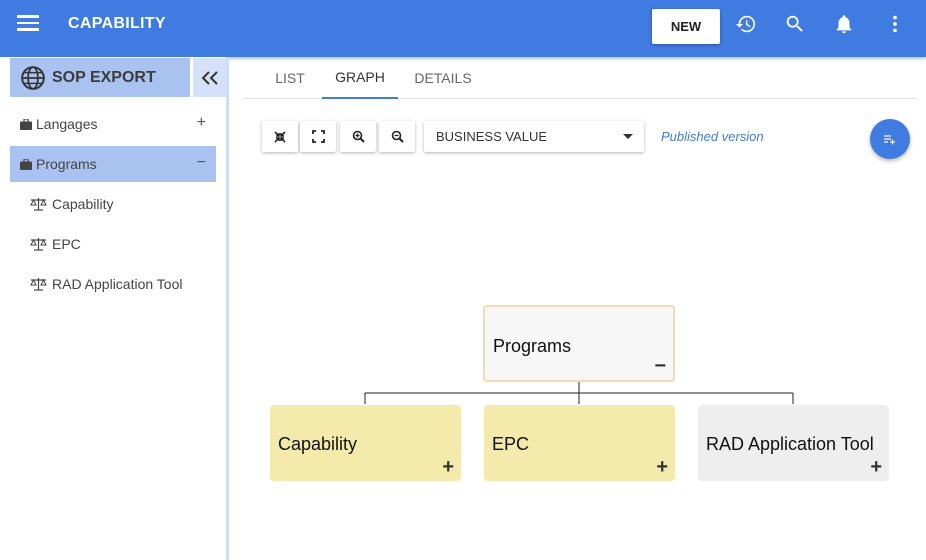 The height and width of the screenshot is (560, 926). I want to click on sidebar-child-epc: EPC, so click(55, 244).